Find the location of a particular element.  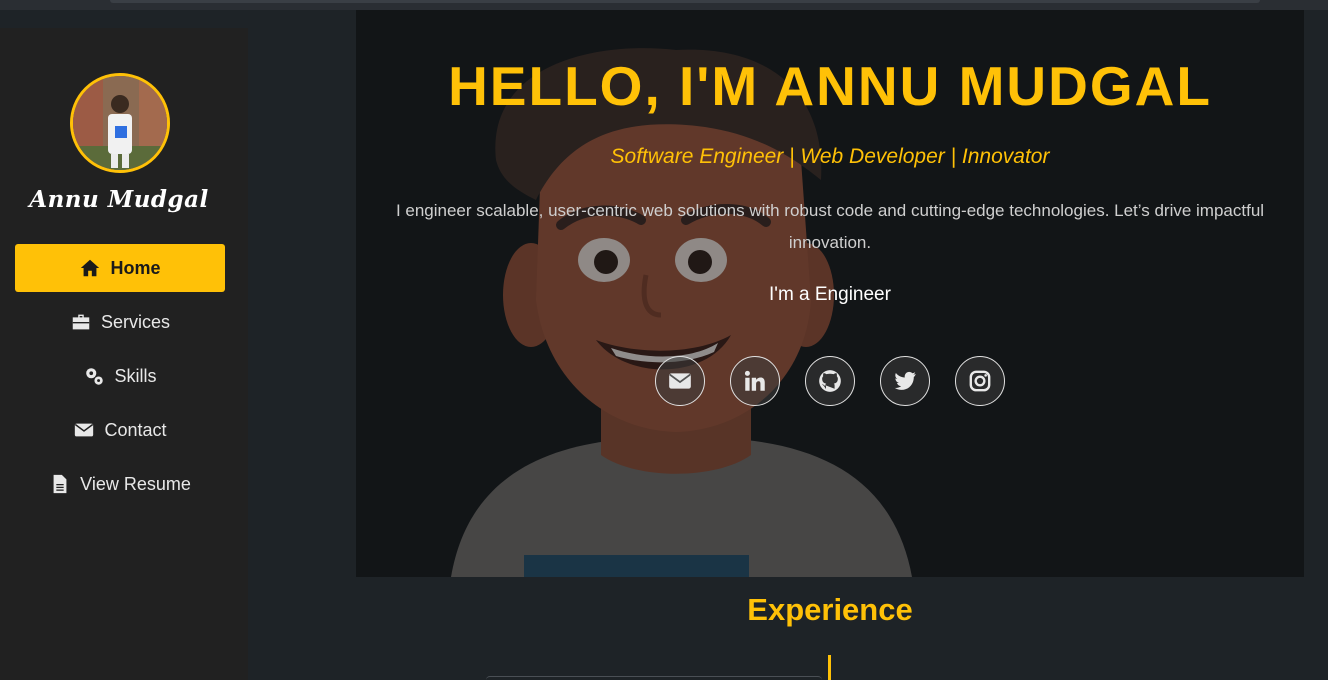

social-email-button is located at coordinates (680, 381).